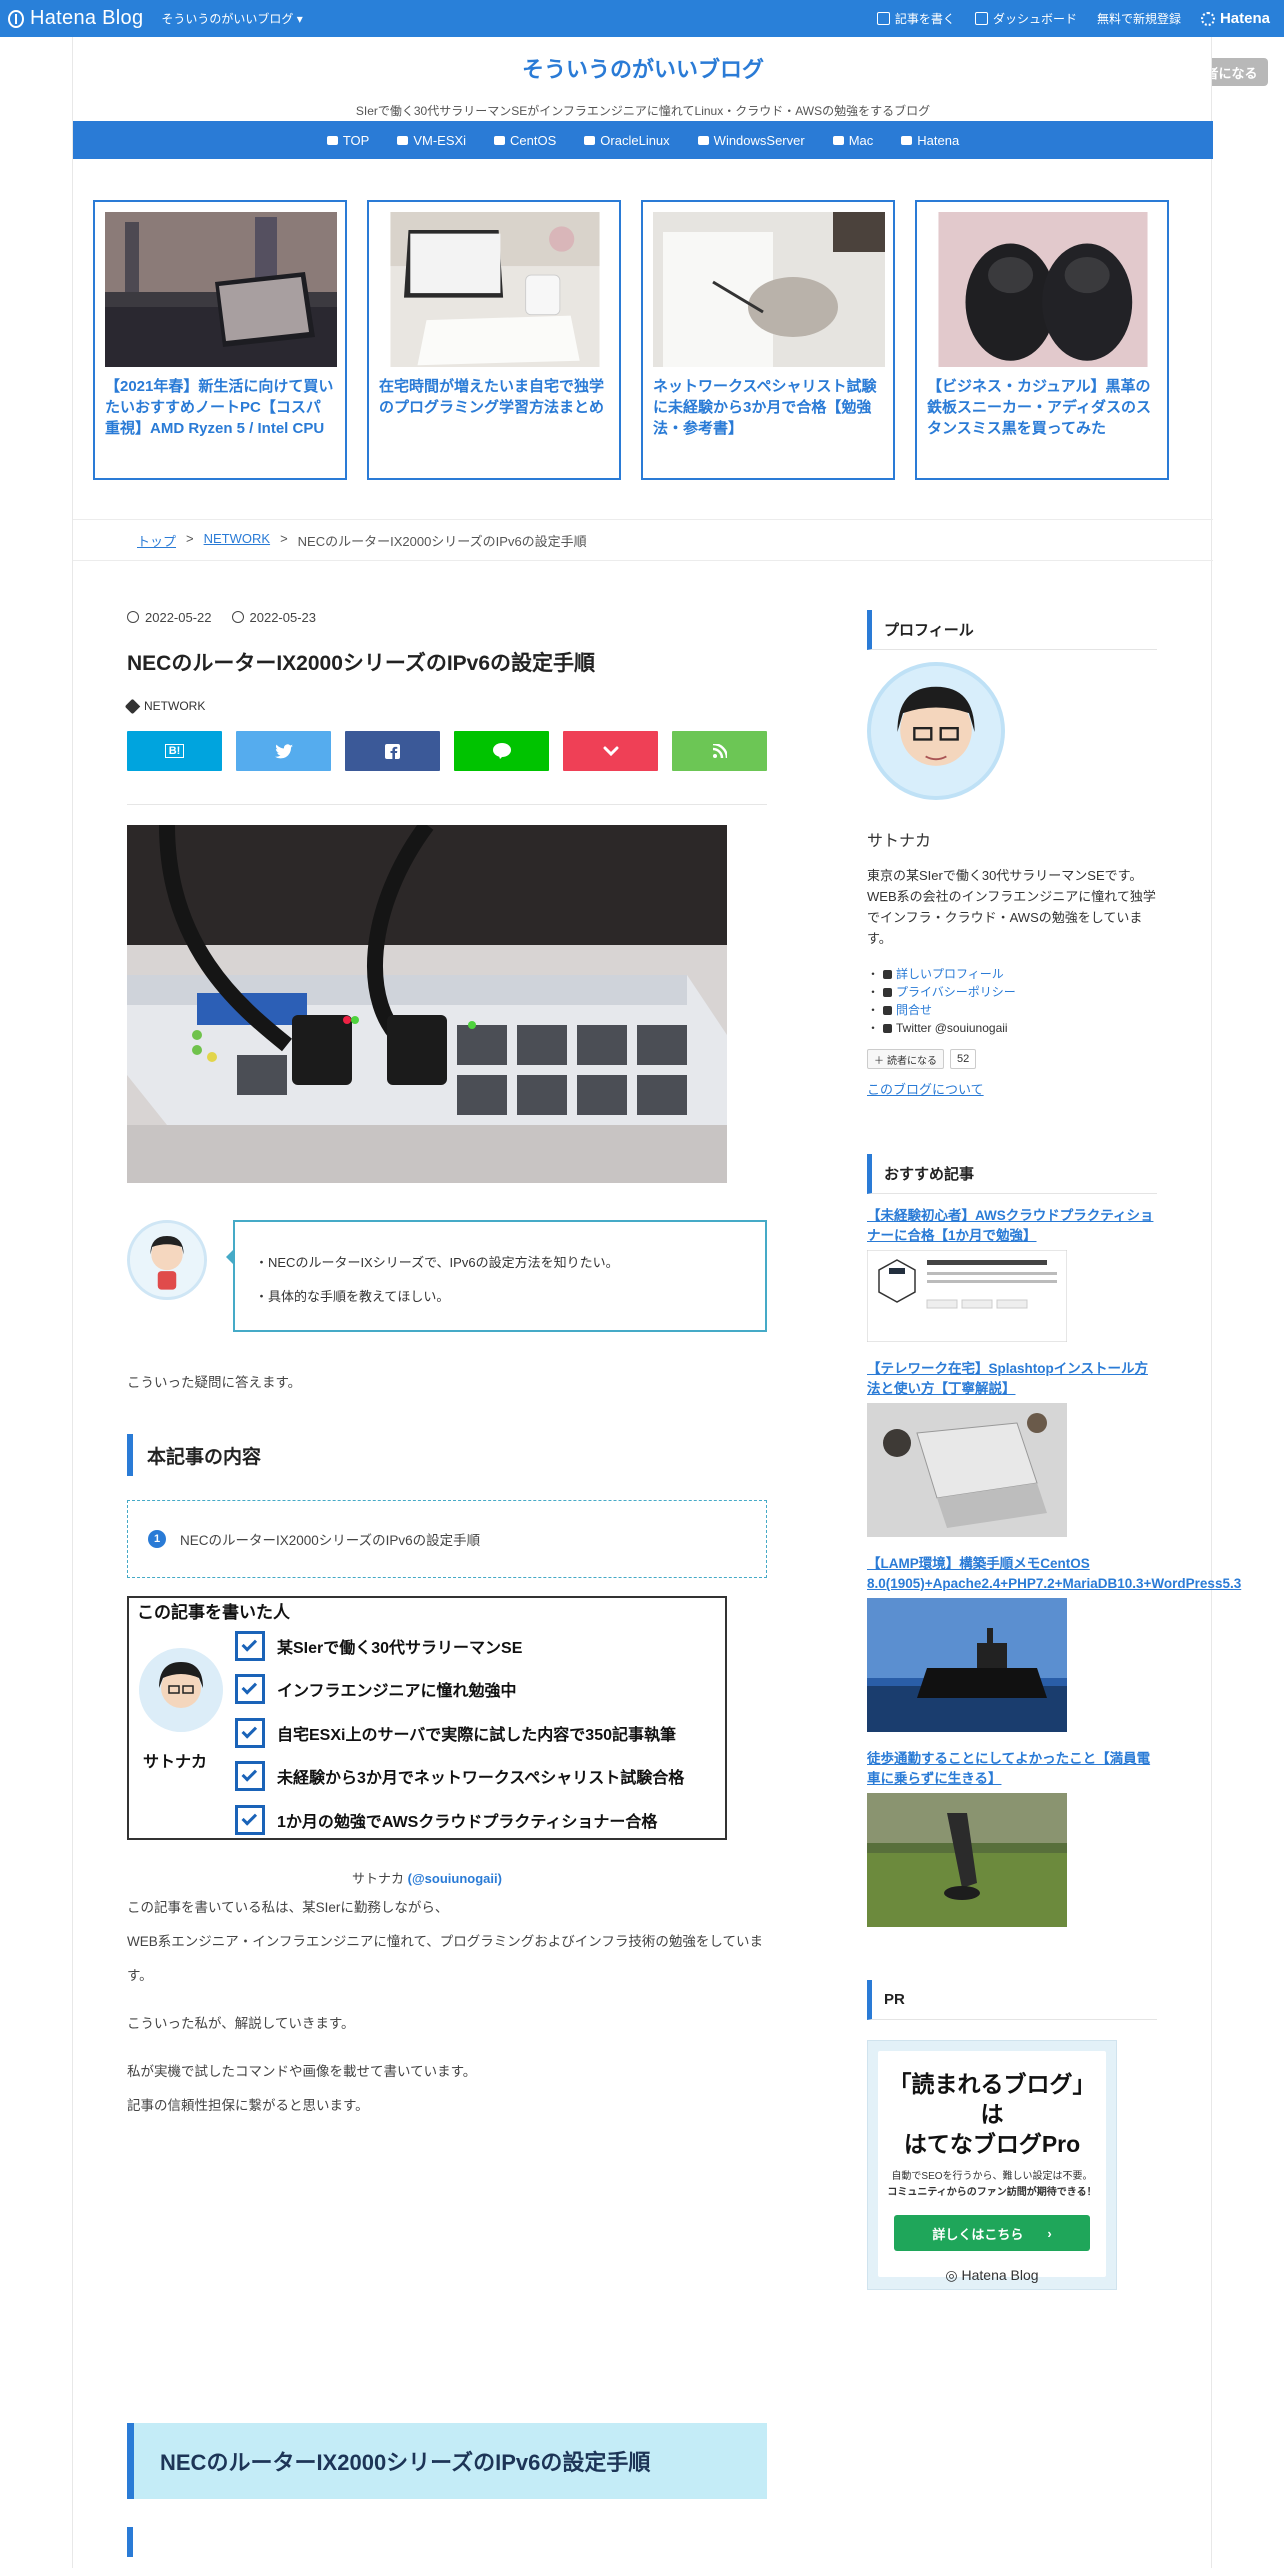 The height and width of the screenshot is (2568, 1284). I want to click on ad-cta-button: 詳しくはこちら ›, so click(992, 2233).